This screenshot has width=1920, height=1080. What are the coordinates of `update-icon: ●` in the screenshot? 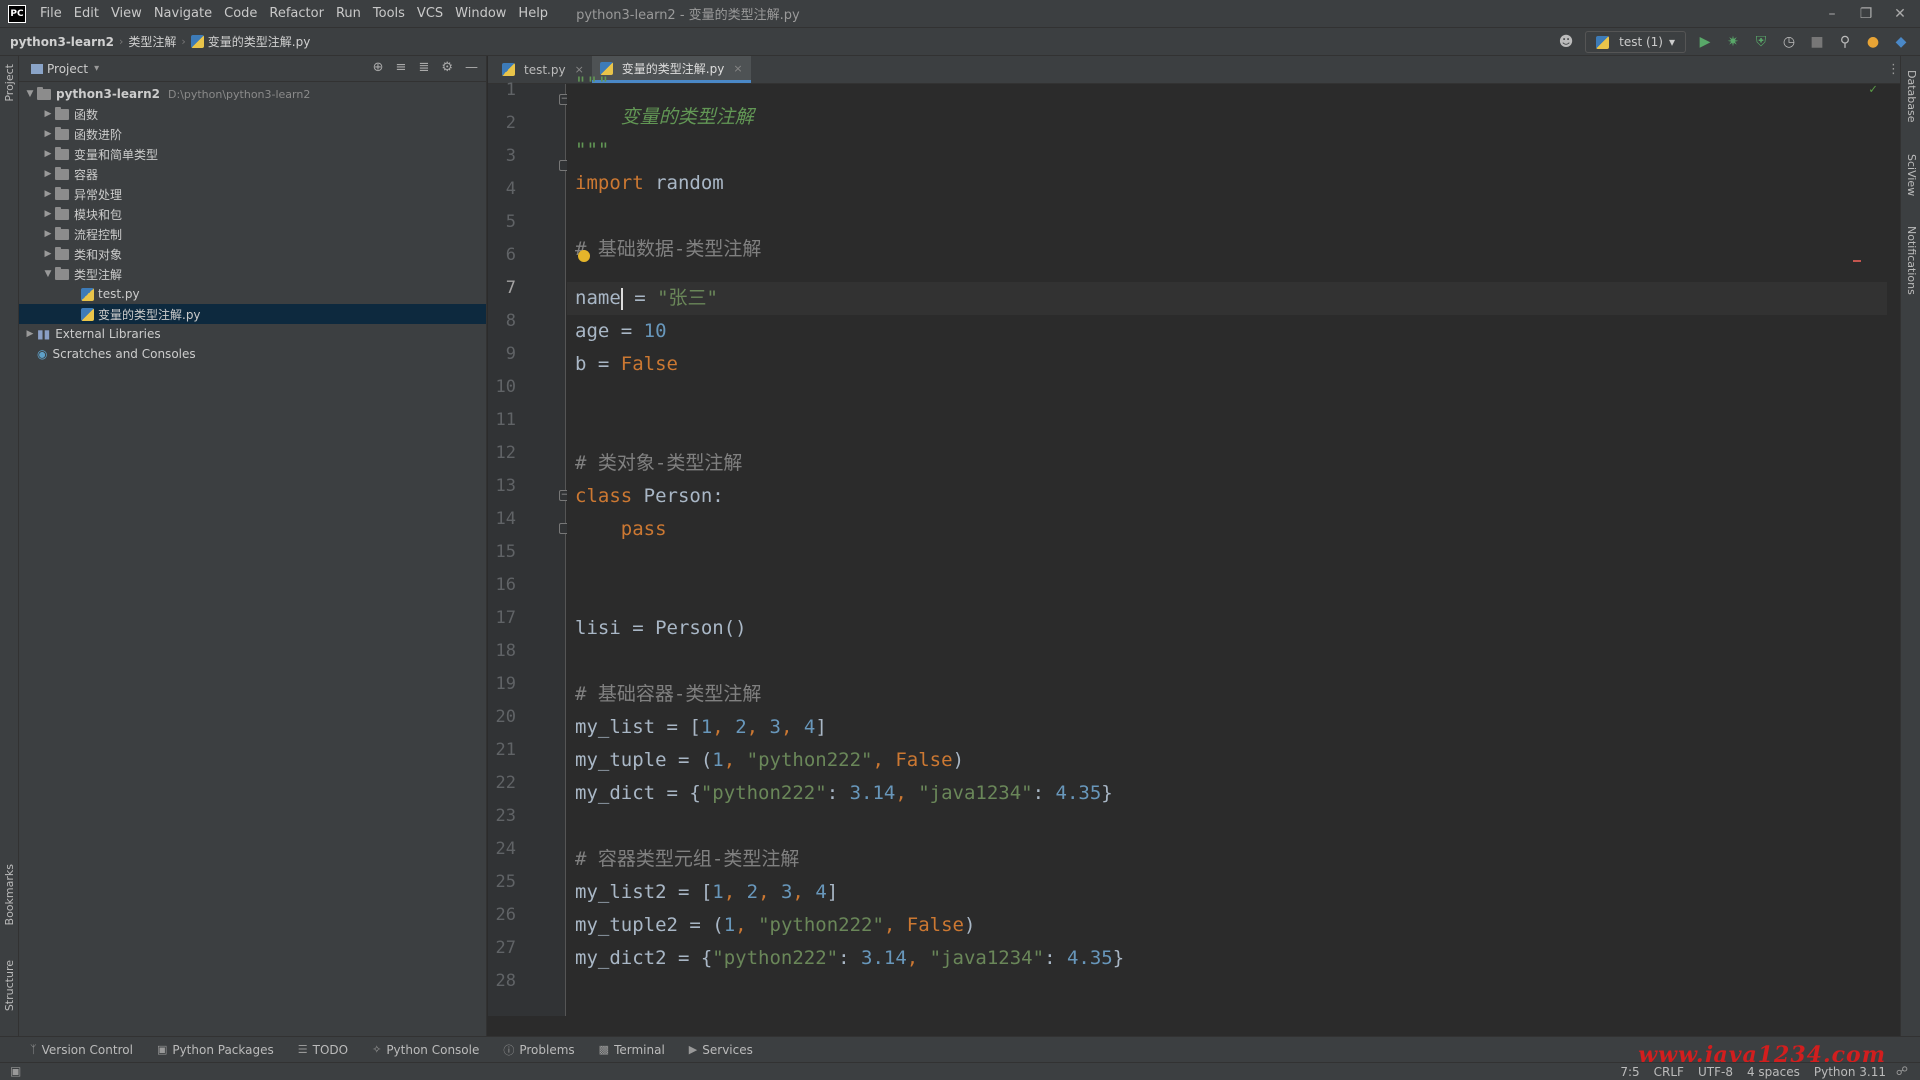 It's located at (1873, 42).